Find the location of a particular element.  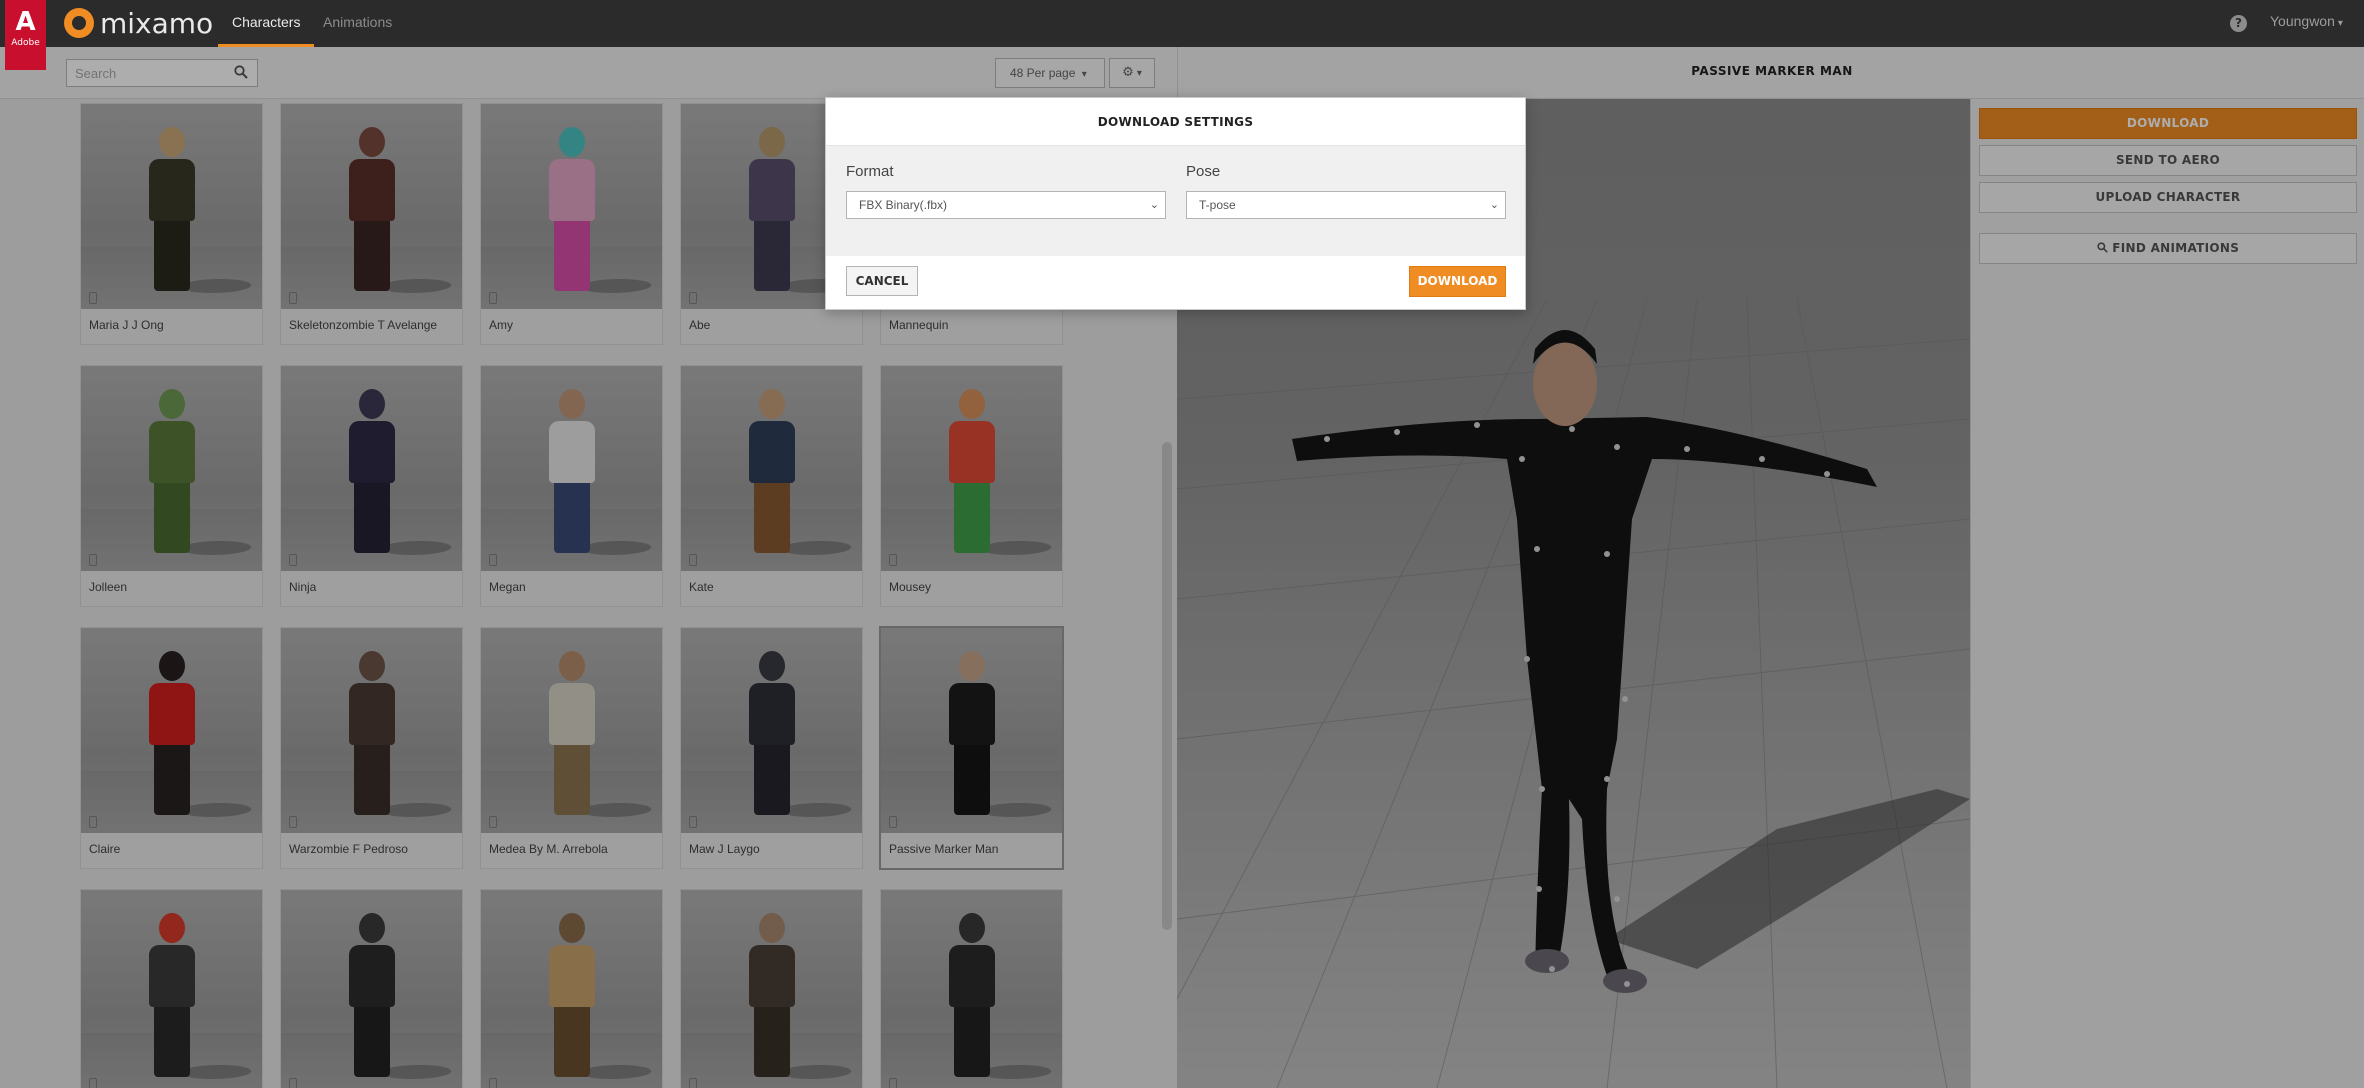

character-card: Medea By M. Arrebola is located at coordinates (571, 748).